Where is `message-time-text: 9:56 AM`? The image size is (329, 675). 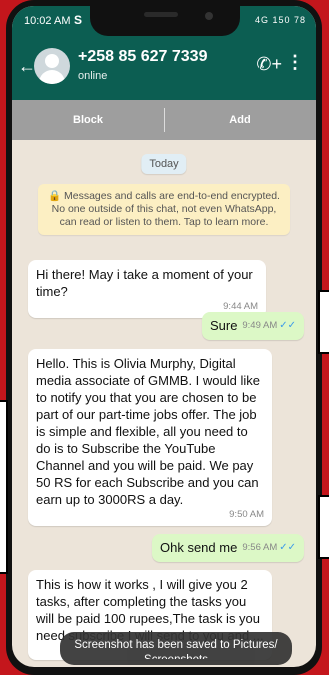
message-time-text: 9:56 AM is located at coordinates (260, 547).